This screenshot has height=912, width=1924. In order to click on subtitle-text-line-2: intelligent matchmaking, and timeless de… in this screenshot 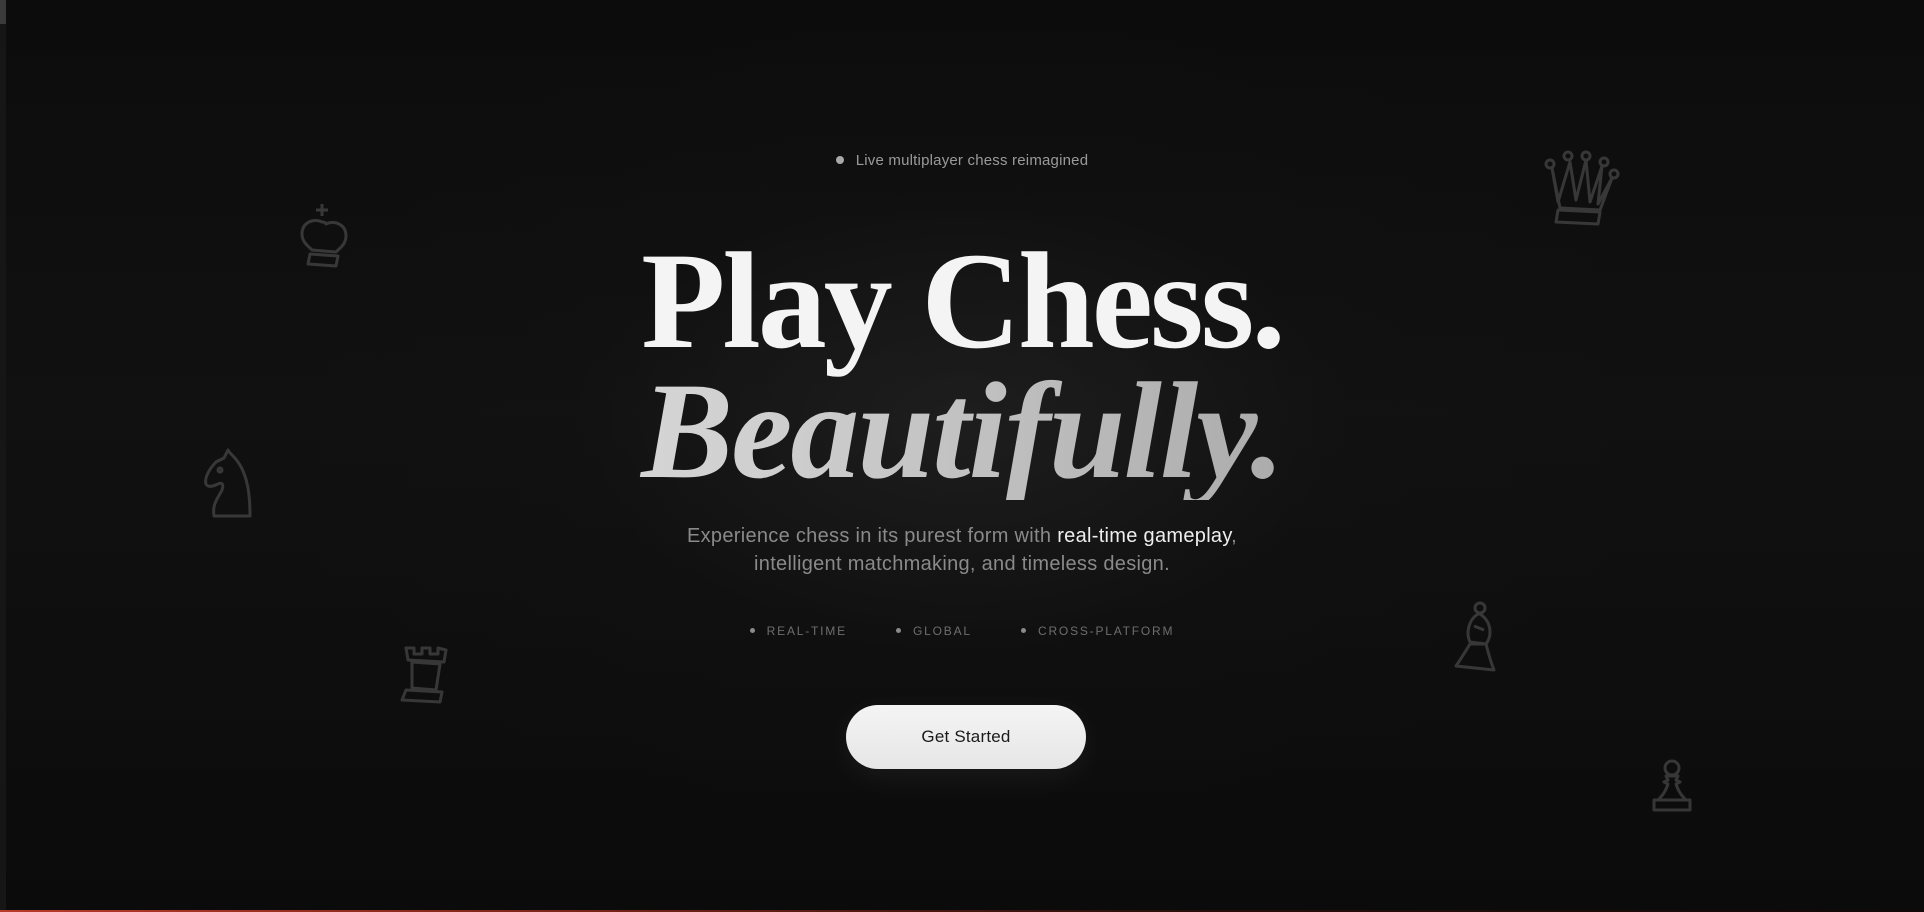, I will do `click(962, 564)`.